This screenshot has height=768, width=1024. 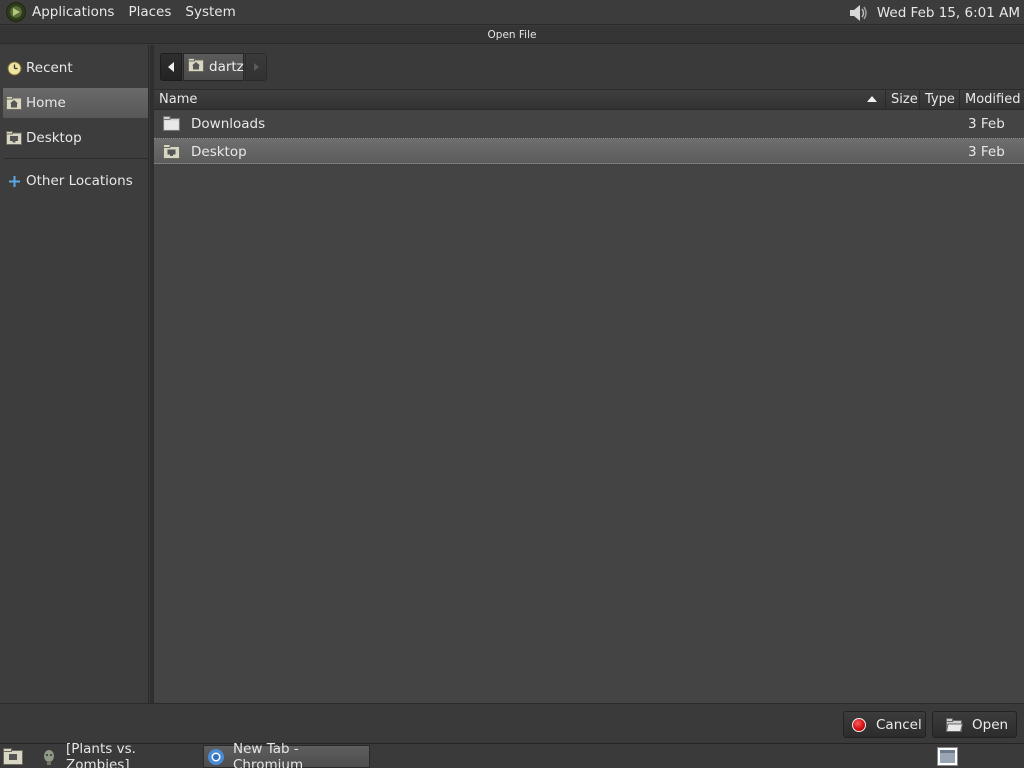 What do you see at coordinates (54, 138) in the screenshot?
I see `sidebar-item-label: Desktop` at bounding box center [54, 138].